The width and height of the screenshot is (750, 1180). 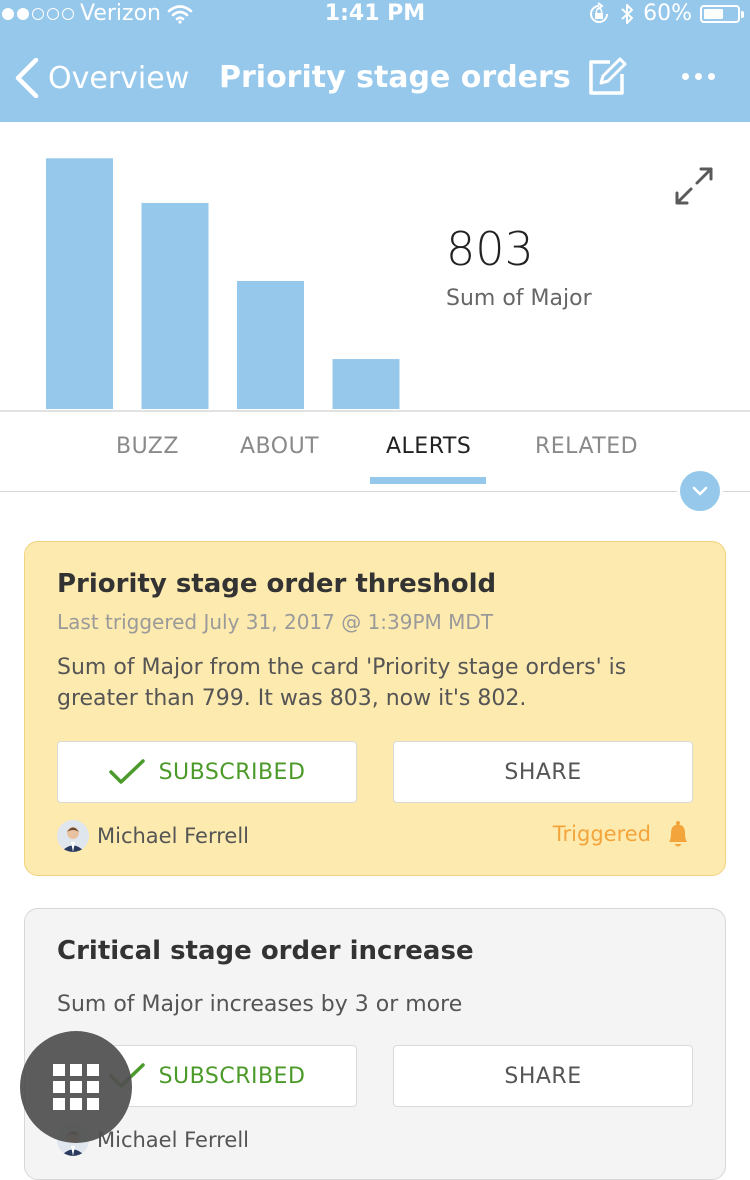 What do you see at coordinates (395, 77) in the screenshot?
I see `page-title: Priority stage orders` at bounding box center [395, 77].